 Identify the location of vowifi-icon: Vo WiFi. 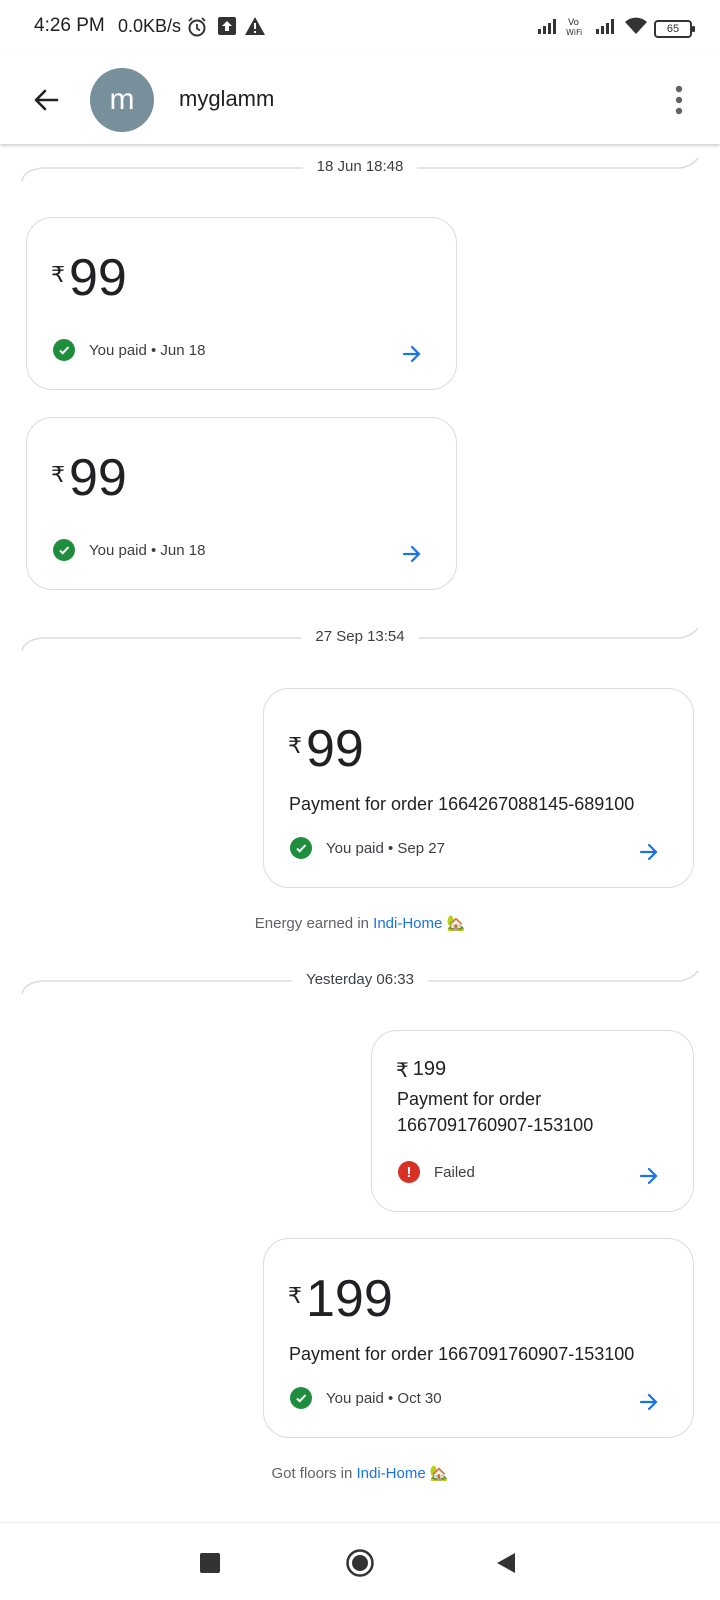
(577, 28).